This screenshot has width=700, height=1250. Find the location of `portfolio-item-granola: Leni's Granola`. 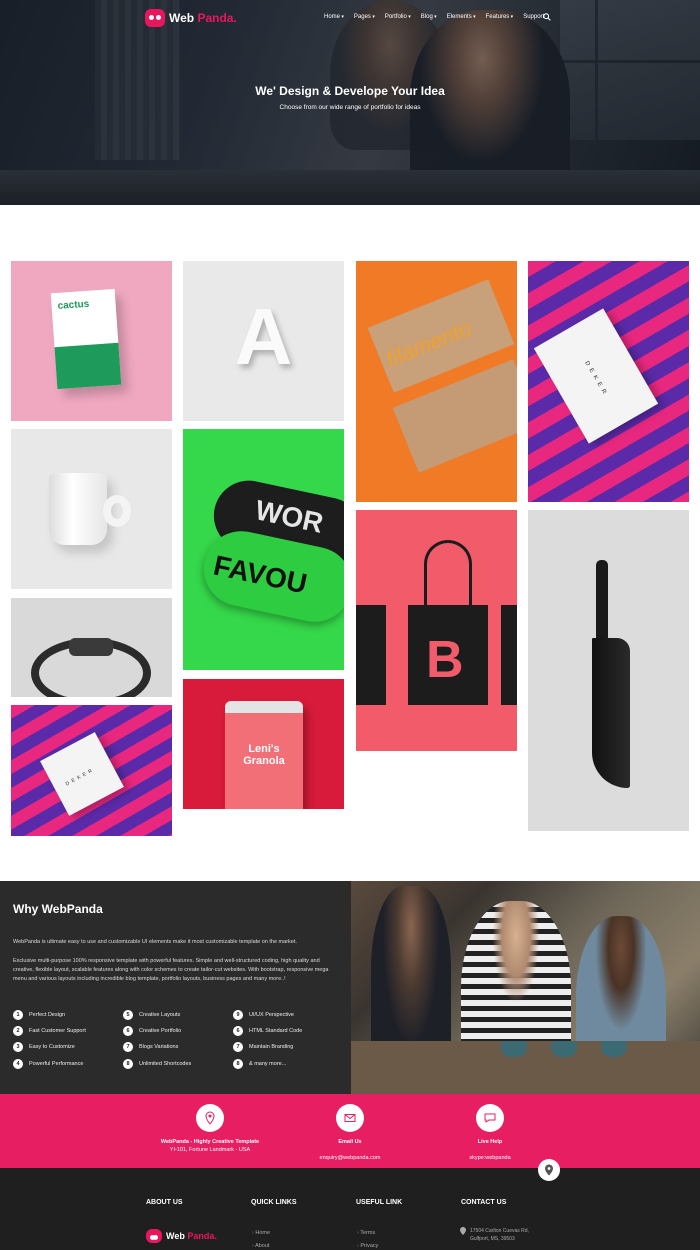

portfolio-item-granola: Leni's Granola is located at coordinates (263, 744).